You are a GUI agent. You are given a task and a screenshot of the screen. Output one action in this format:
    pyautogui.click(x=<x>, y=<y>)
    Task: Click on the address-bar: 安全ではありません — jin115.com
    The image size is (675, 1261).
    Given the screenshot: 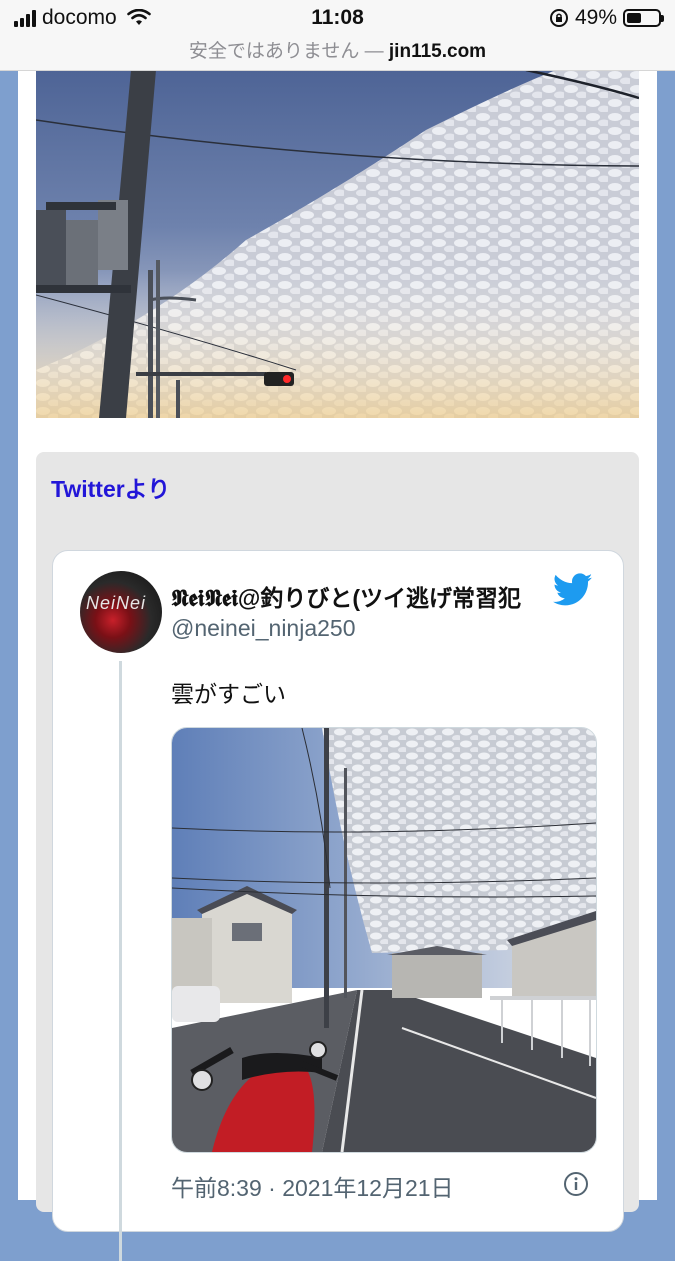 What is the action you would take?
    pyautogui.click(x=337, y=49)
    